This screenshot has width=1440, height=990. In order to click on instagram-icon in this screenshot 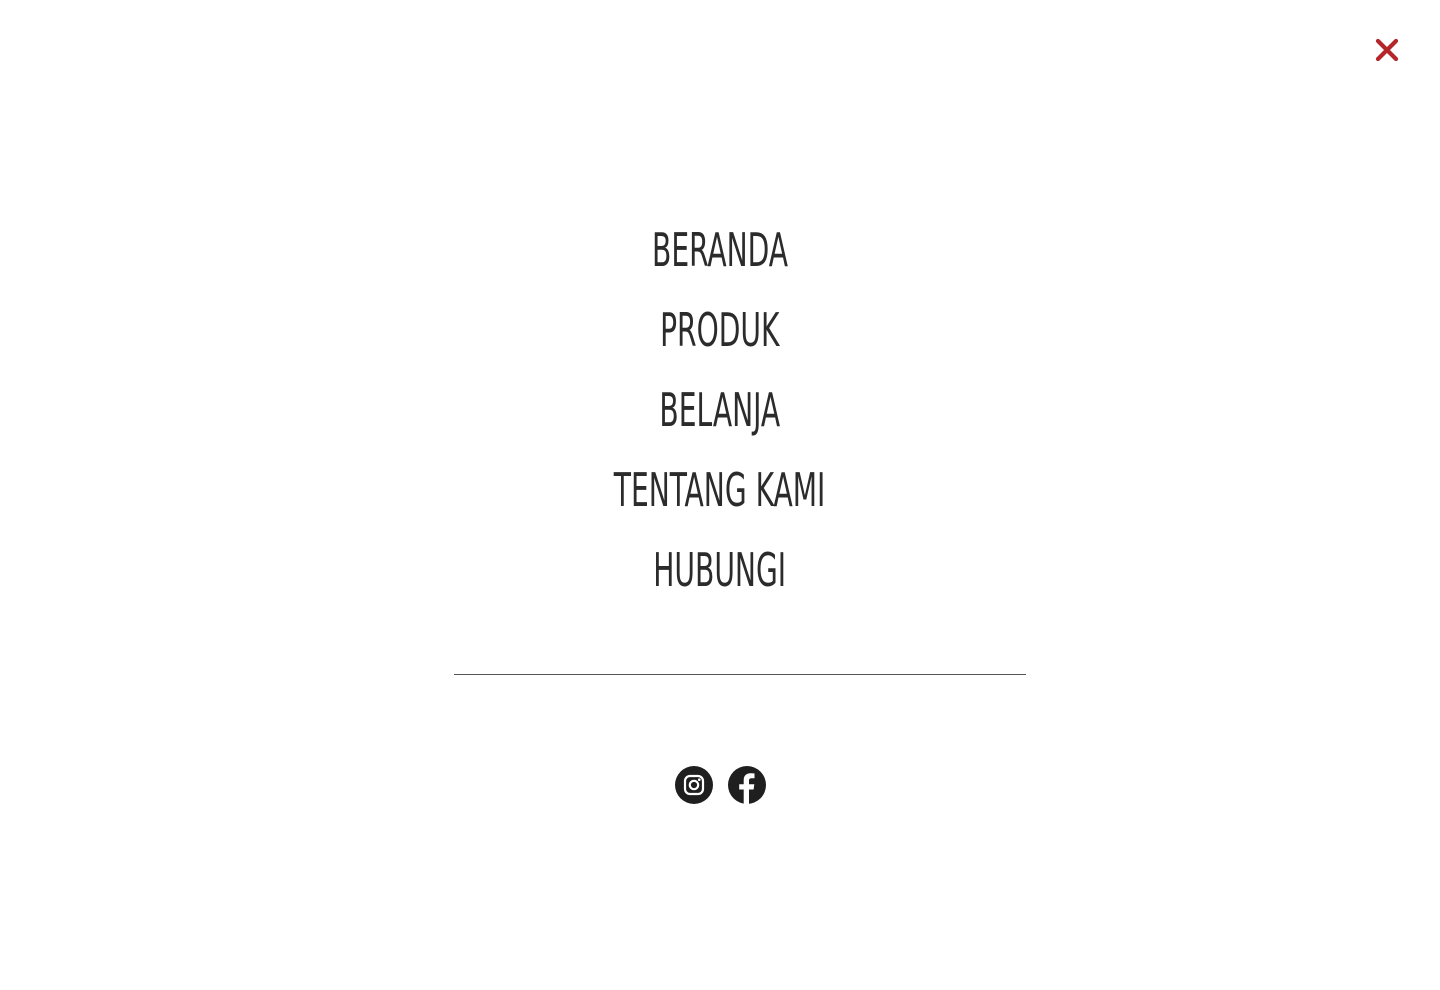, I will do `click(694, 785)`.